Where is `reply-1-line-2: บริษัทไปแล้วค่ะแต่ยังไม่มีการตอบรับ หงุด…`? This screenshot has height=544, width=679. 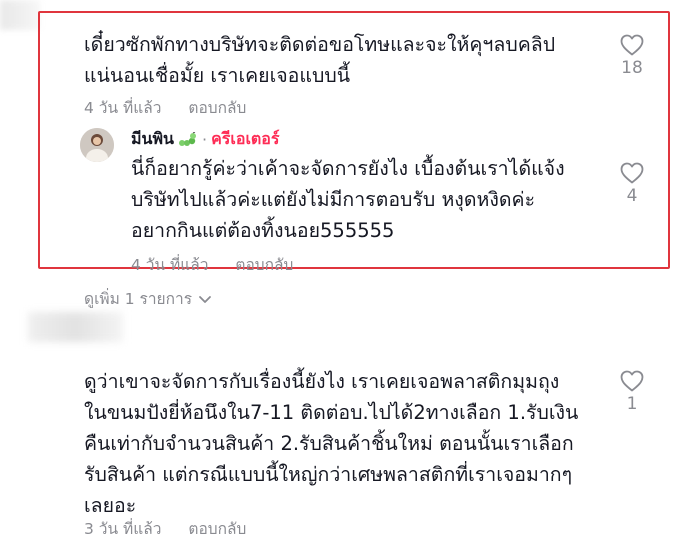
reply-1-line-2: บริษัทไปแล้วค่ะแต่ยังไม่มีการตอบรับ หงุด… is located at coordinates (333, 199).